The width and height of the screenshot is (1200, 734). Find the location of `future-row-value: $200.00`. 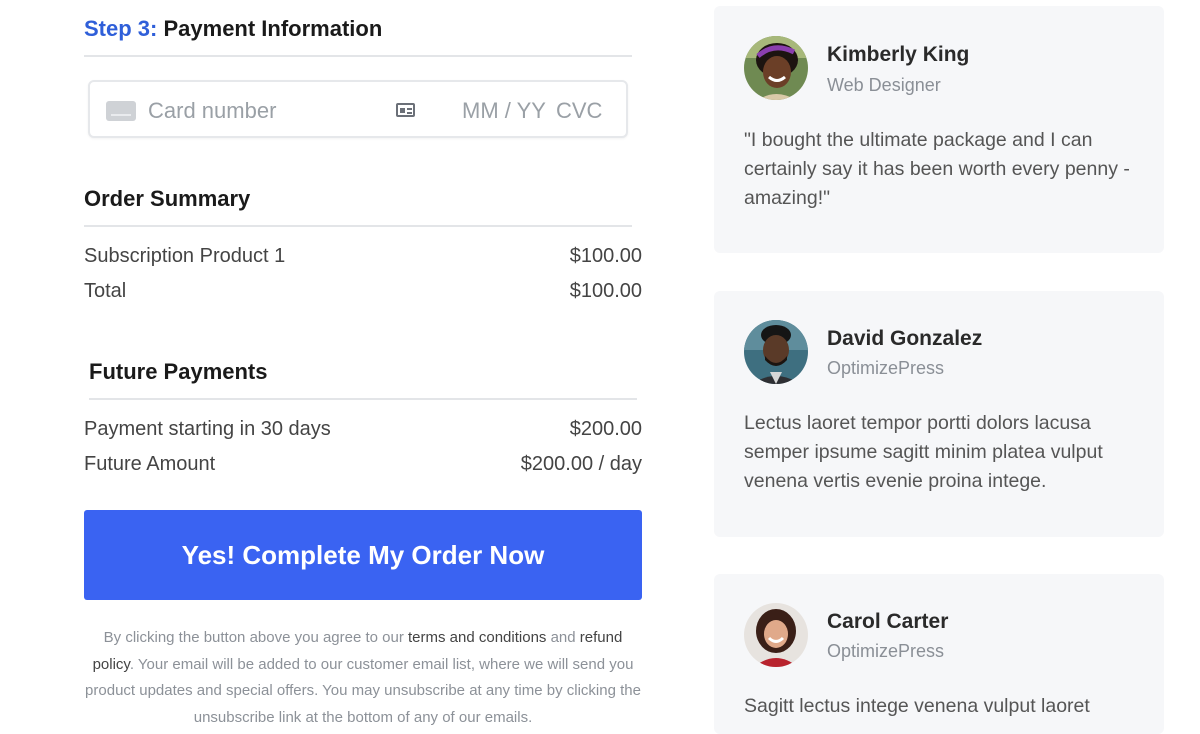

future-row-value: $200.00 is located at coordinates (605, 429).